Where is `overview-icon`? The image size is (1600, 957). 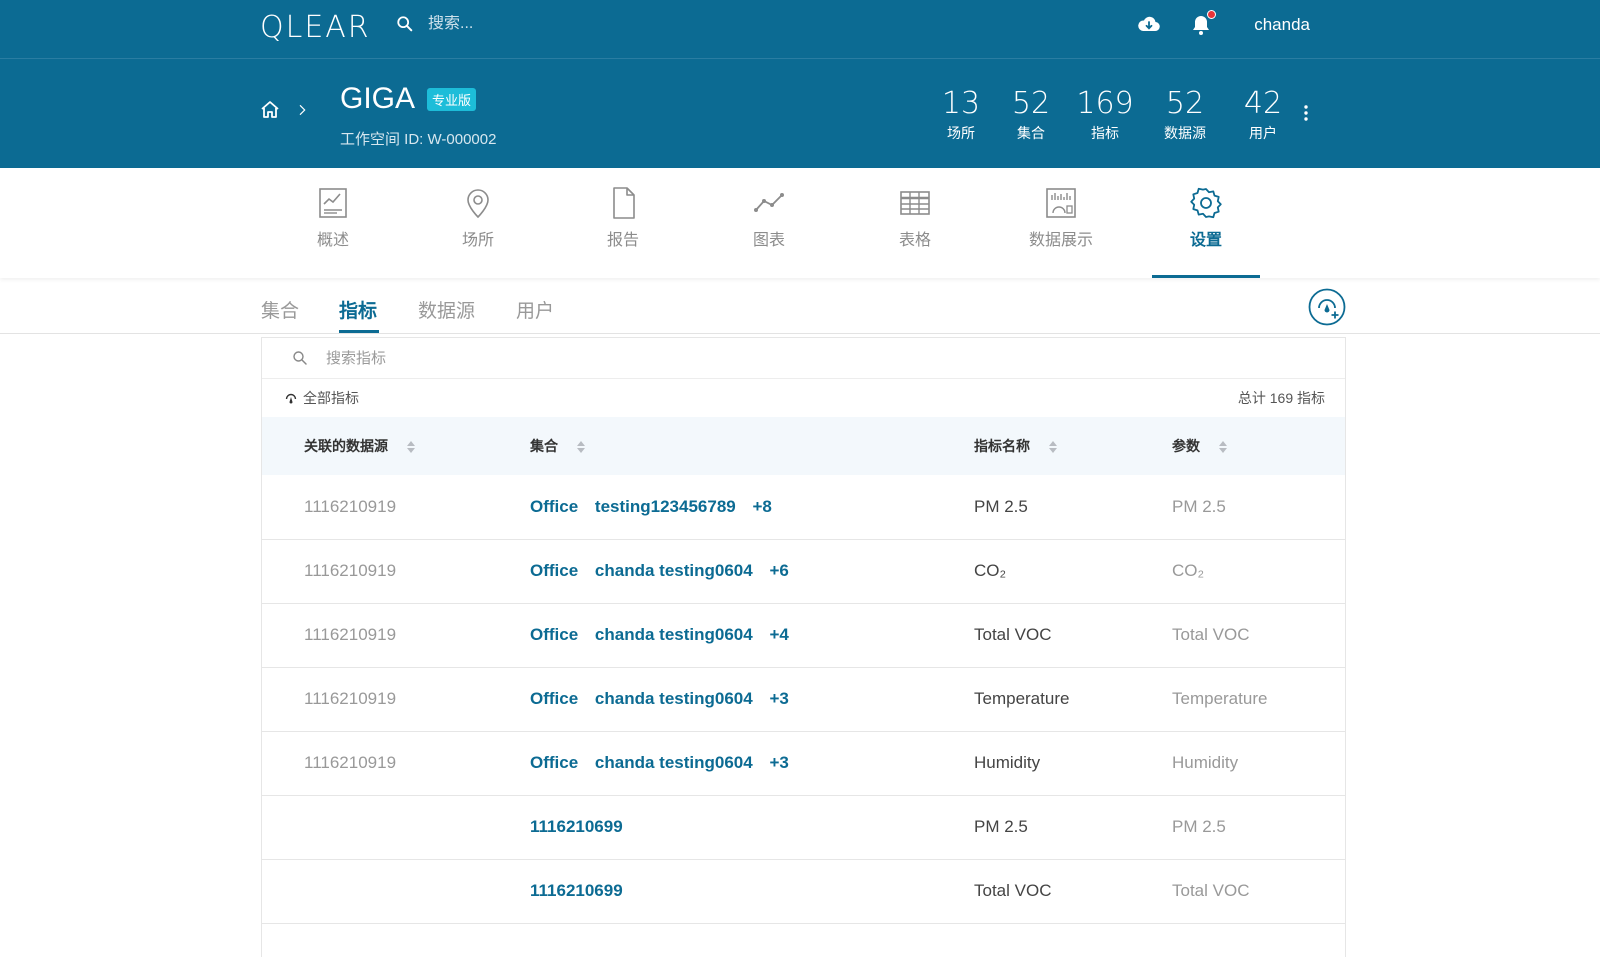
overview-icon is located at coordinates (333, 203).